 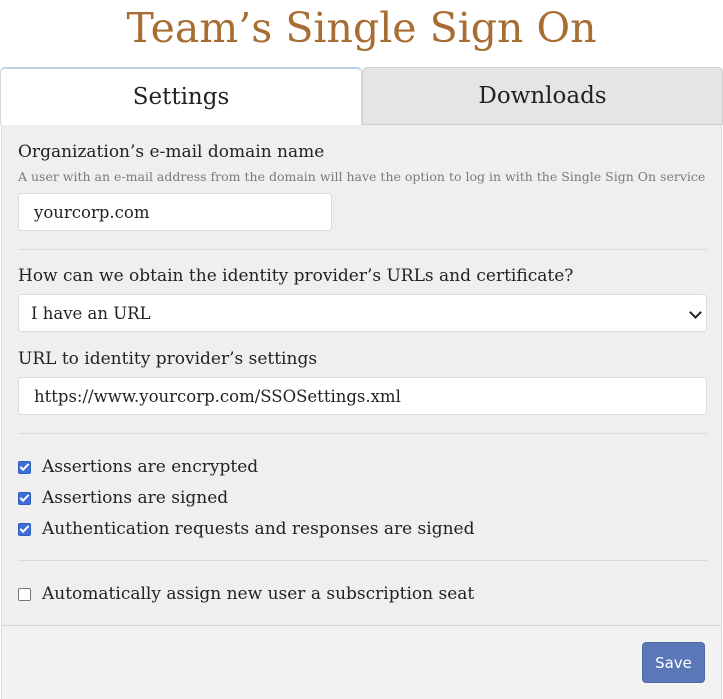 I want to click on encrypted-checkbox, so click(x=24, y=467).